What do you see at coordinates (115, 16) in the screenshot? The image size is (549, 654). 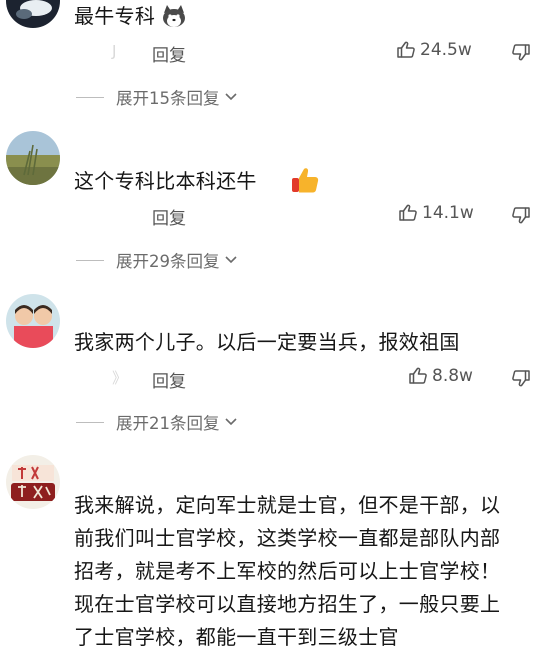 I see `comment-text: 最牛专科` at bounding box center [115, 16].